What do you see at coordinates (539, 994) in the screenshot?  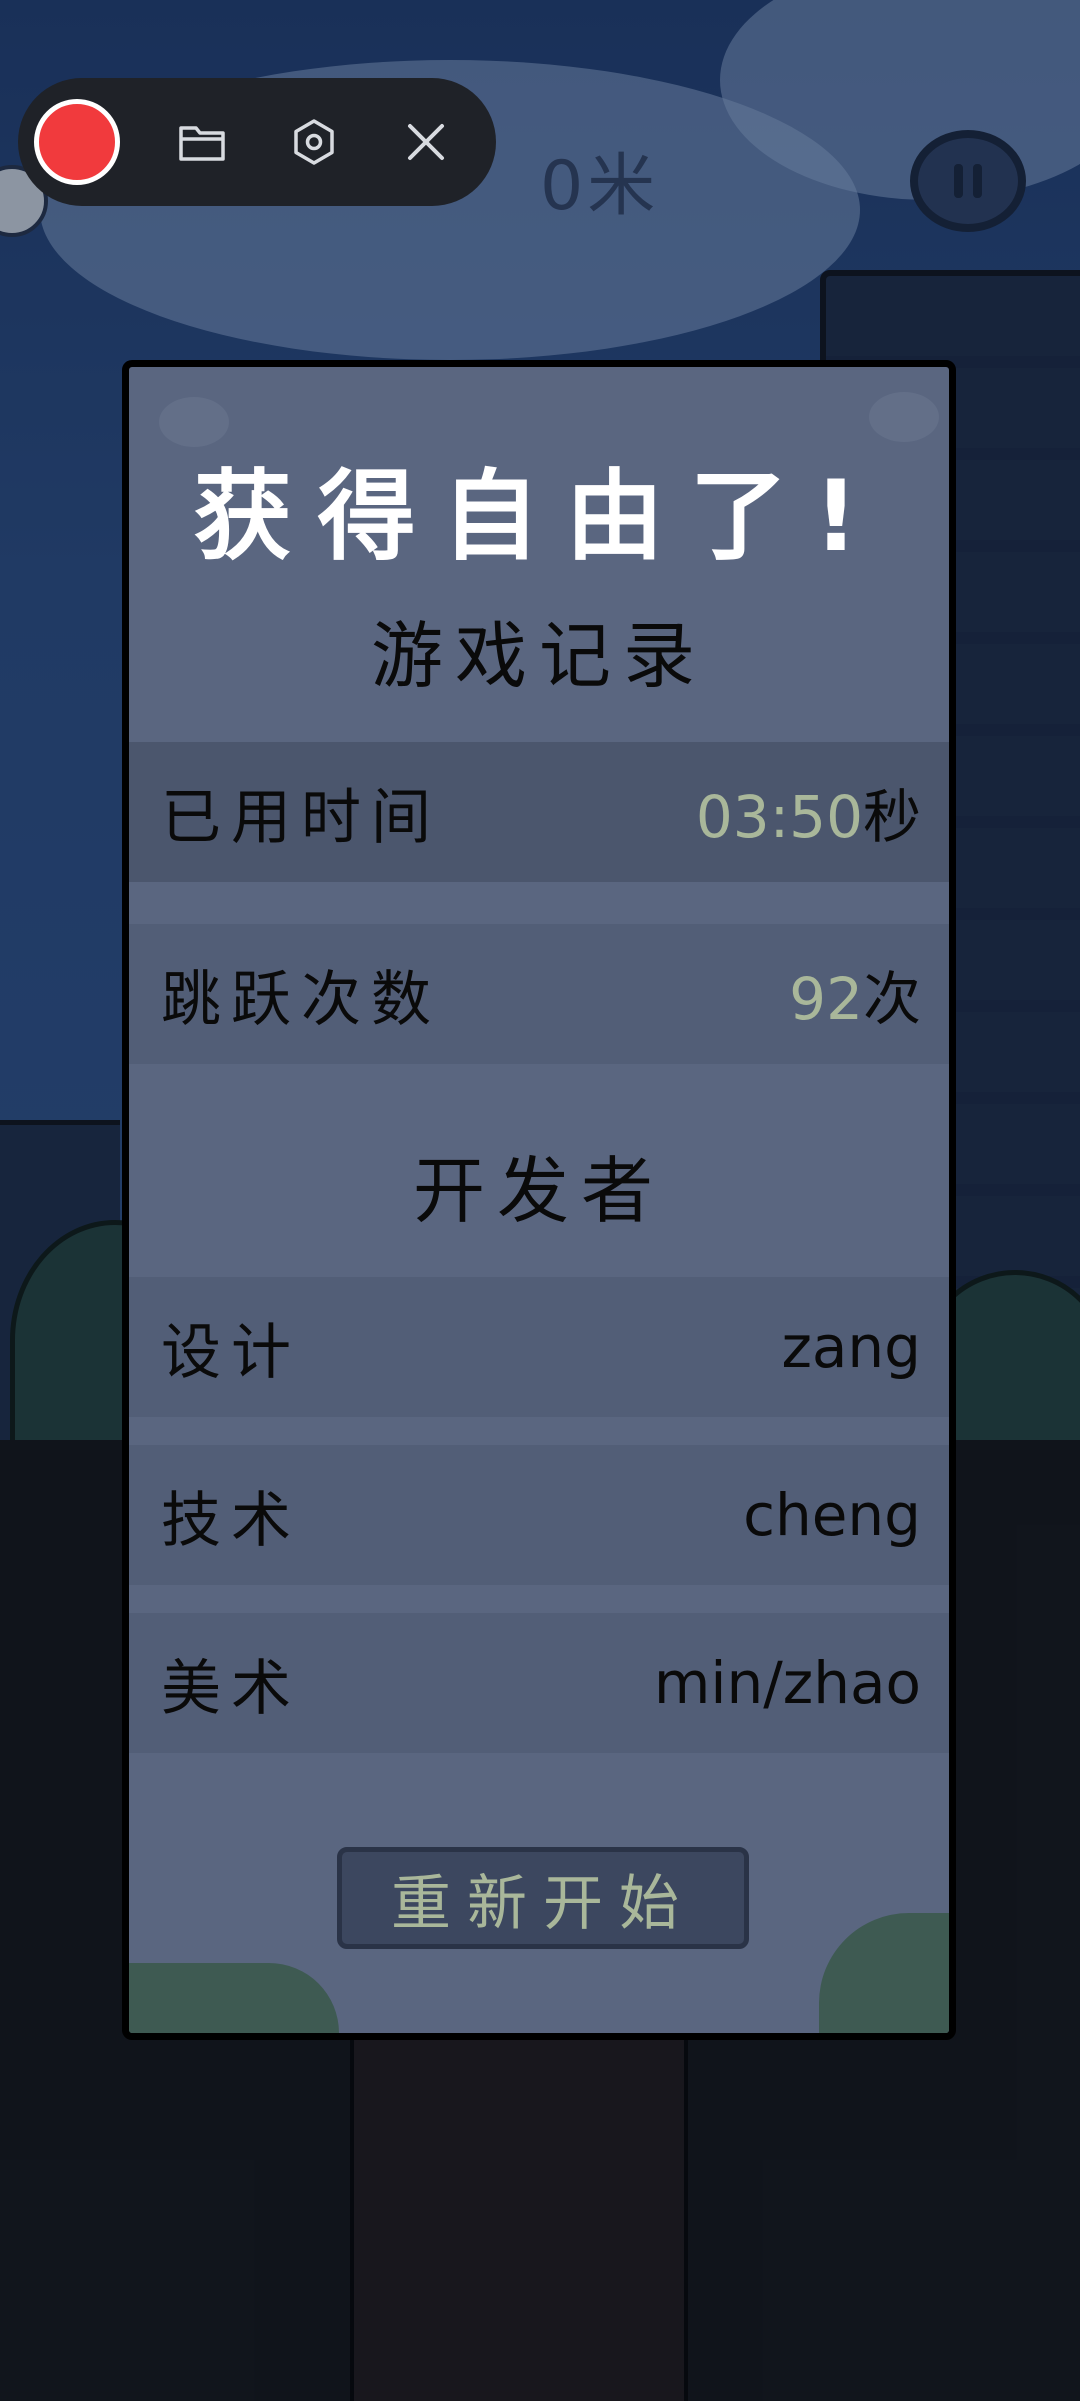 I see `record-row-jumps: 跳跃次数 92次` at bounding box center [539, 994].